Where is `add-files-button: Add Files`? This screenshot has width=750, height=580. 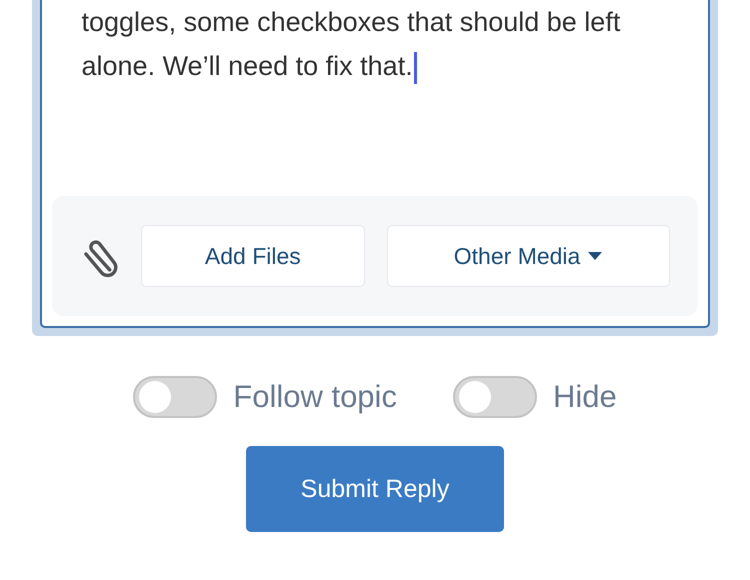 add-files-button: Add Files is located at coordinates (253, 256).